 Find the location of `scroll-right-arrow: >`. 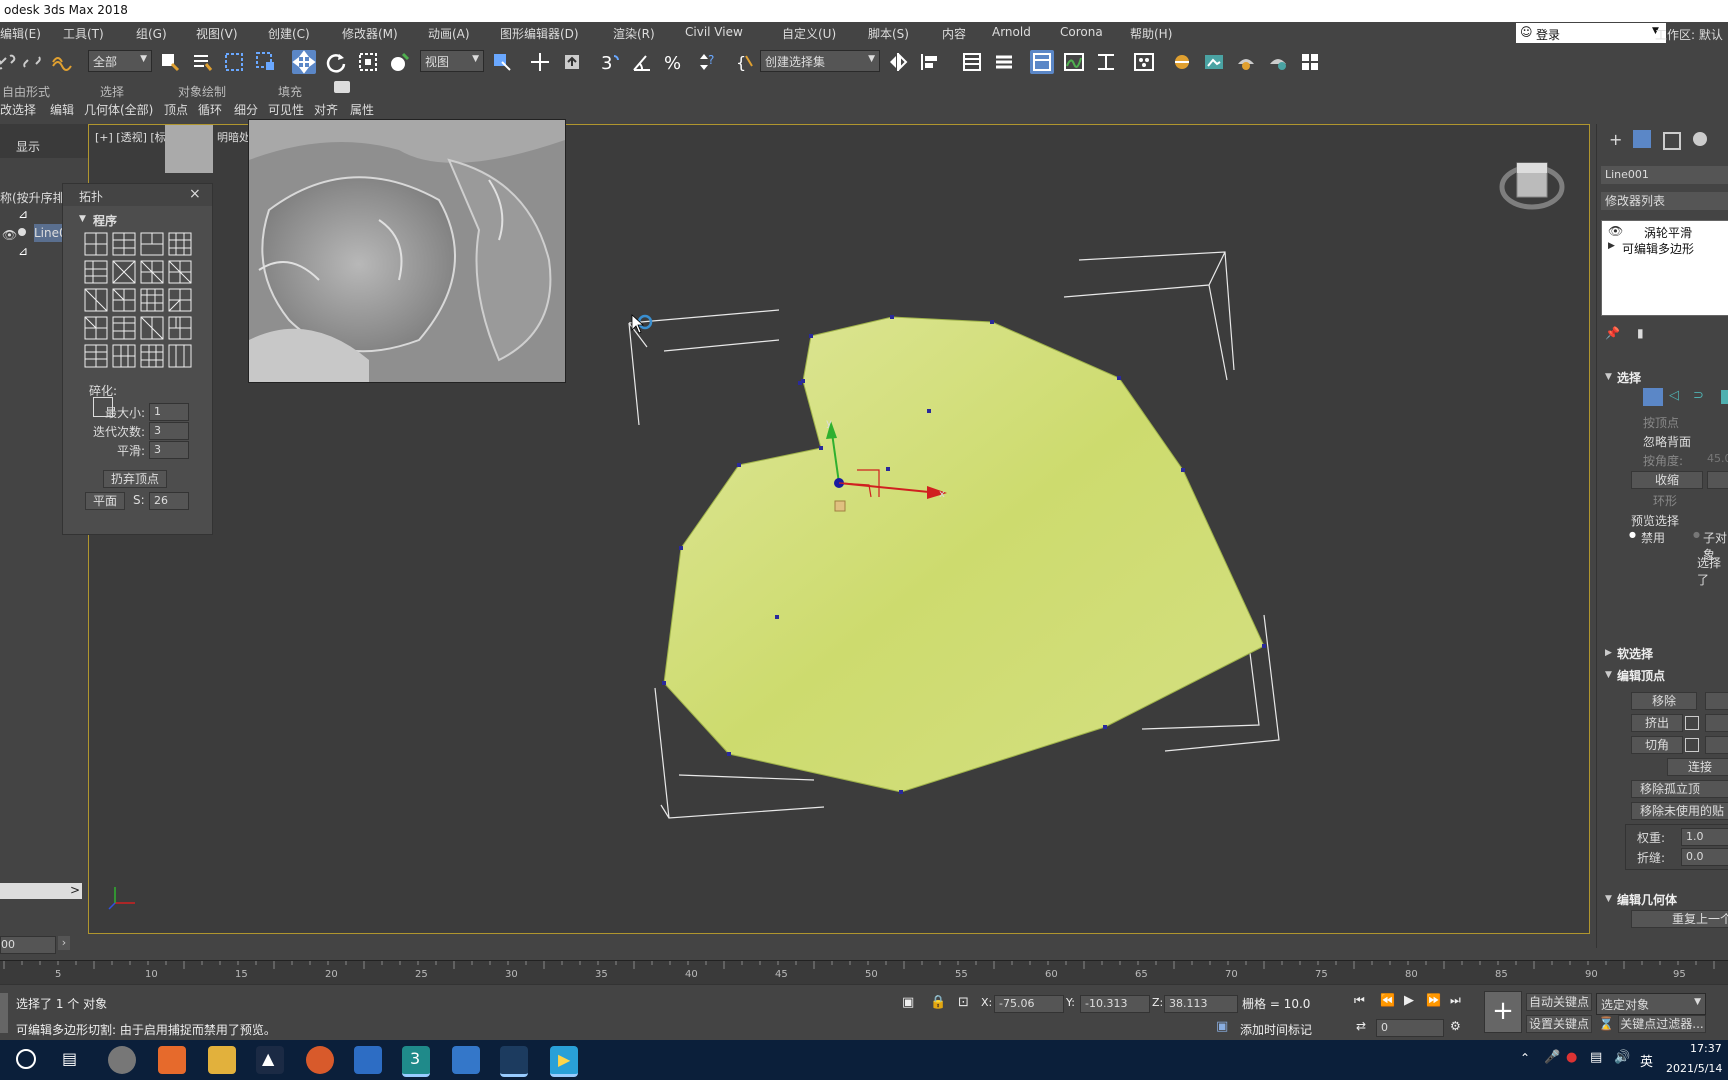

scroll-right-arrow: > is located at coordinates (75, 890).